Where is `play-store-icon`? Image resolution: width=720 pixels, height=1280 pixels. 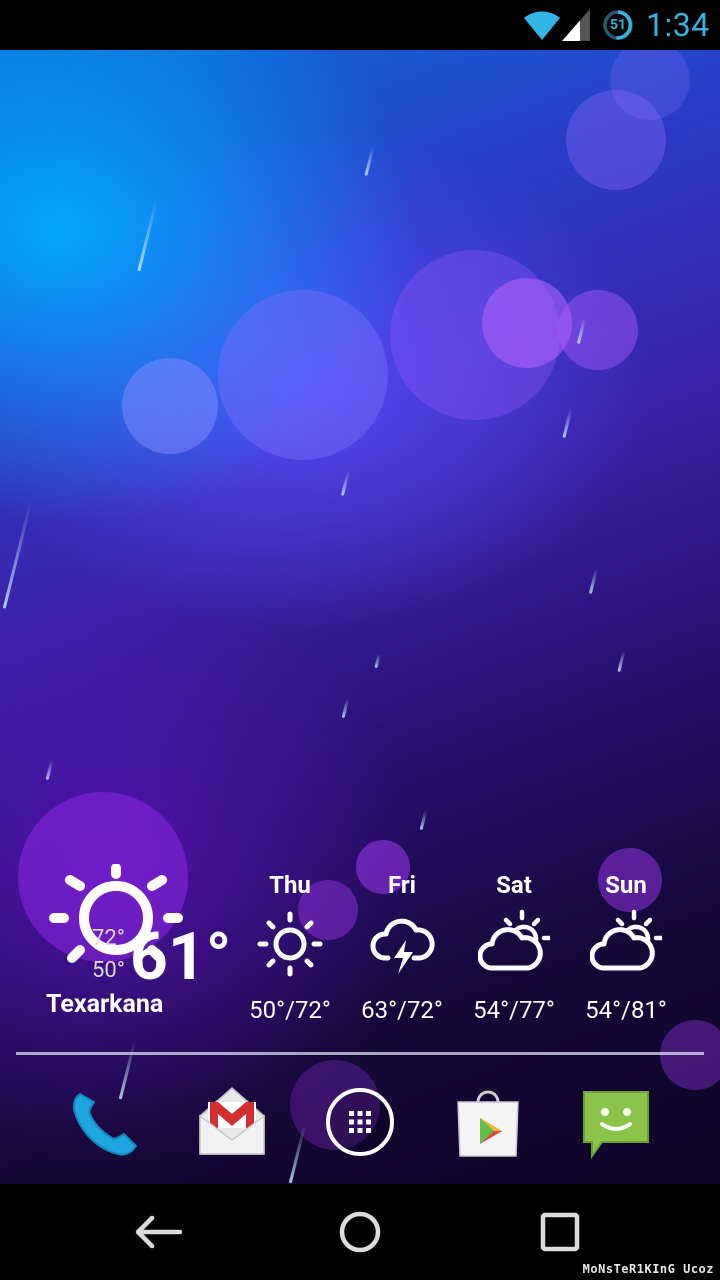 play-store-icon is located at coordinates (488, 1123).